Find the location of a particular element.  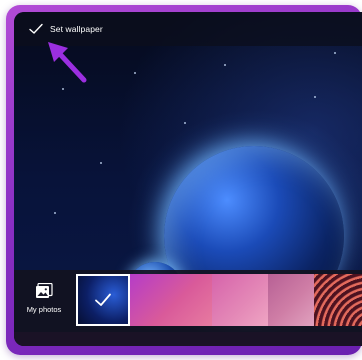

my-photos-button: My photos is located at coordinates (44, 298).